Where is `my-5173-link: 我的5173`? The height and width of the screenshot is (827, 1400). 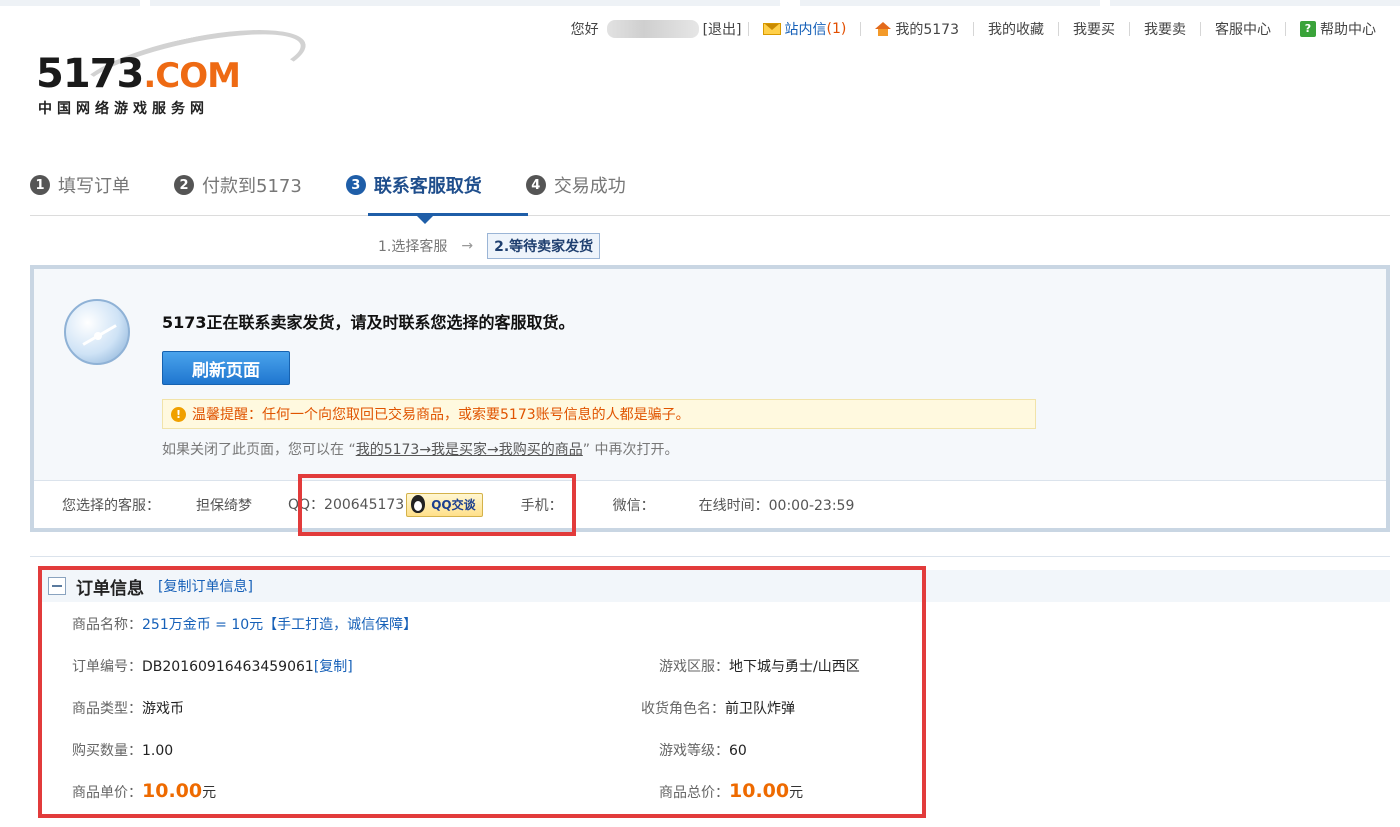 my-5173-link: 我的5173 is located at coordinates (917, 29).